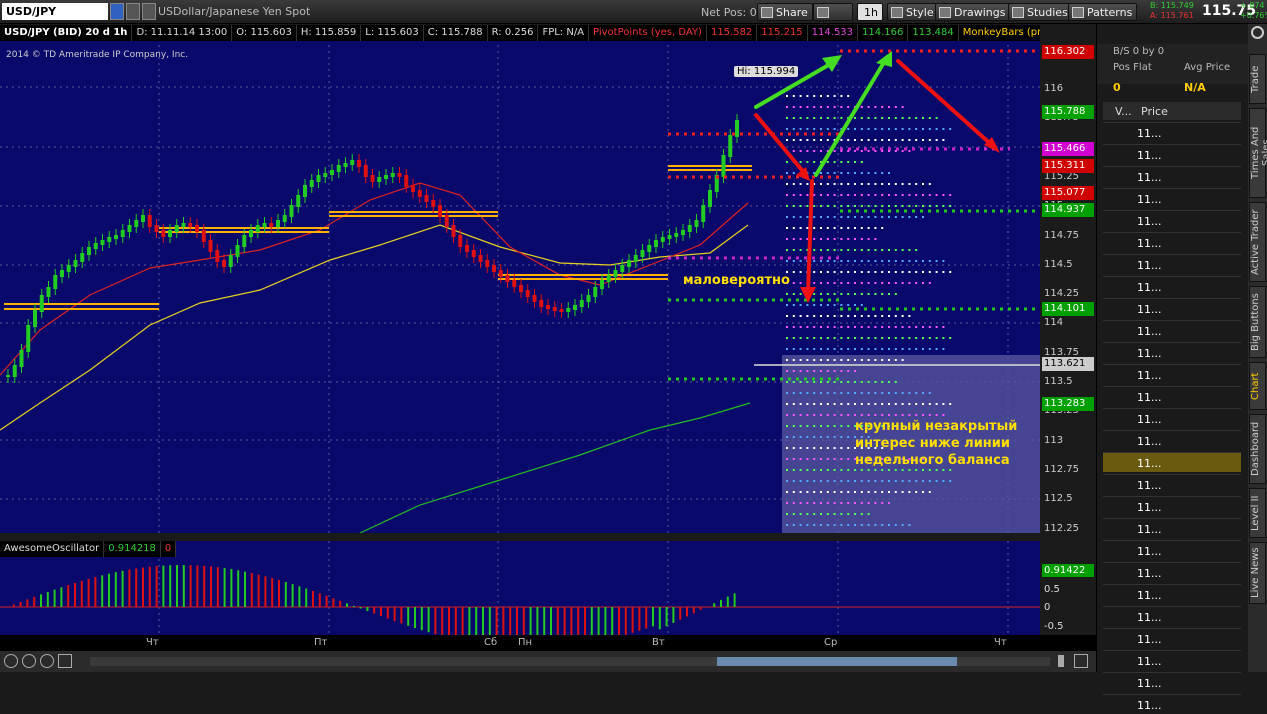  What do you see at coordinates (1257, 32) in the screenshot?
I see `gear-icon` at bounding box center [1257, 32].